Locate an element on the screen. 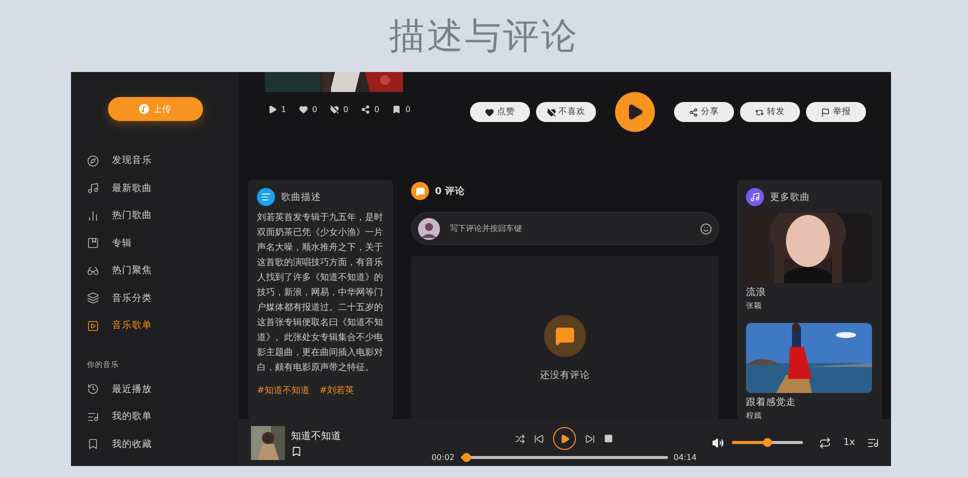  dislike-button: 不喜欢 is located at coordinates (566, 112).